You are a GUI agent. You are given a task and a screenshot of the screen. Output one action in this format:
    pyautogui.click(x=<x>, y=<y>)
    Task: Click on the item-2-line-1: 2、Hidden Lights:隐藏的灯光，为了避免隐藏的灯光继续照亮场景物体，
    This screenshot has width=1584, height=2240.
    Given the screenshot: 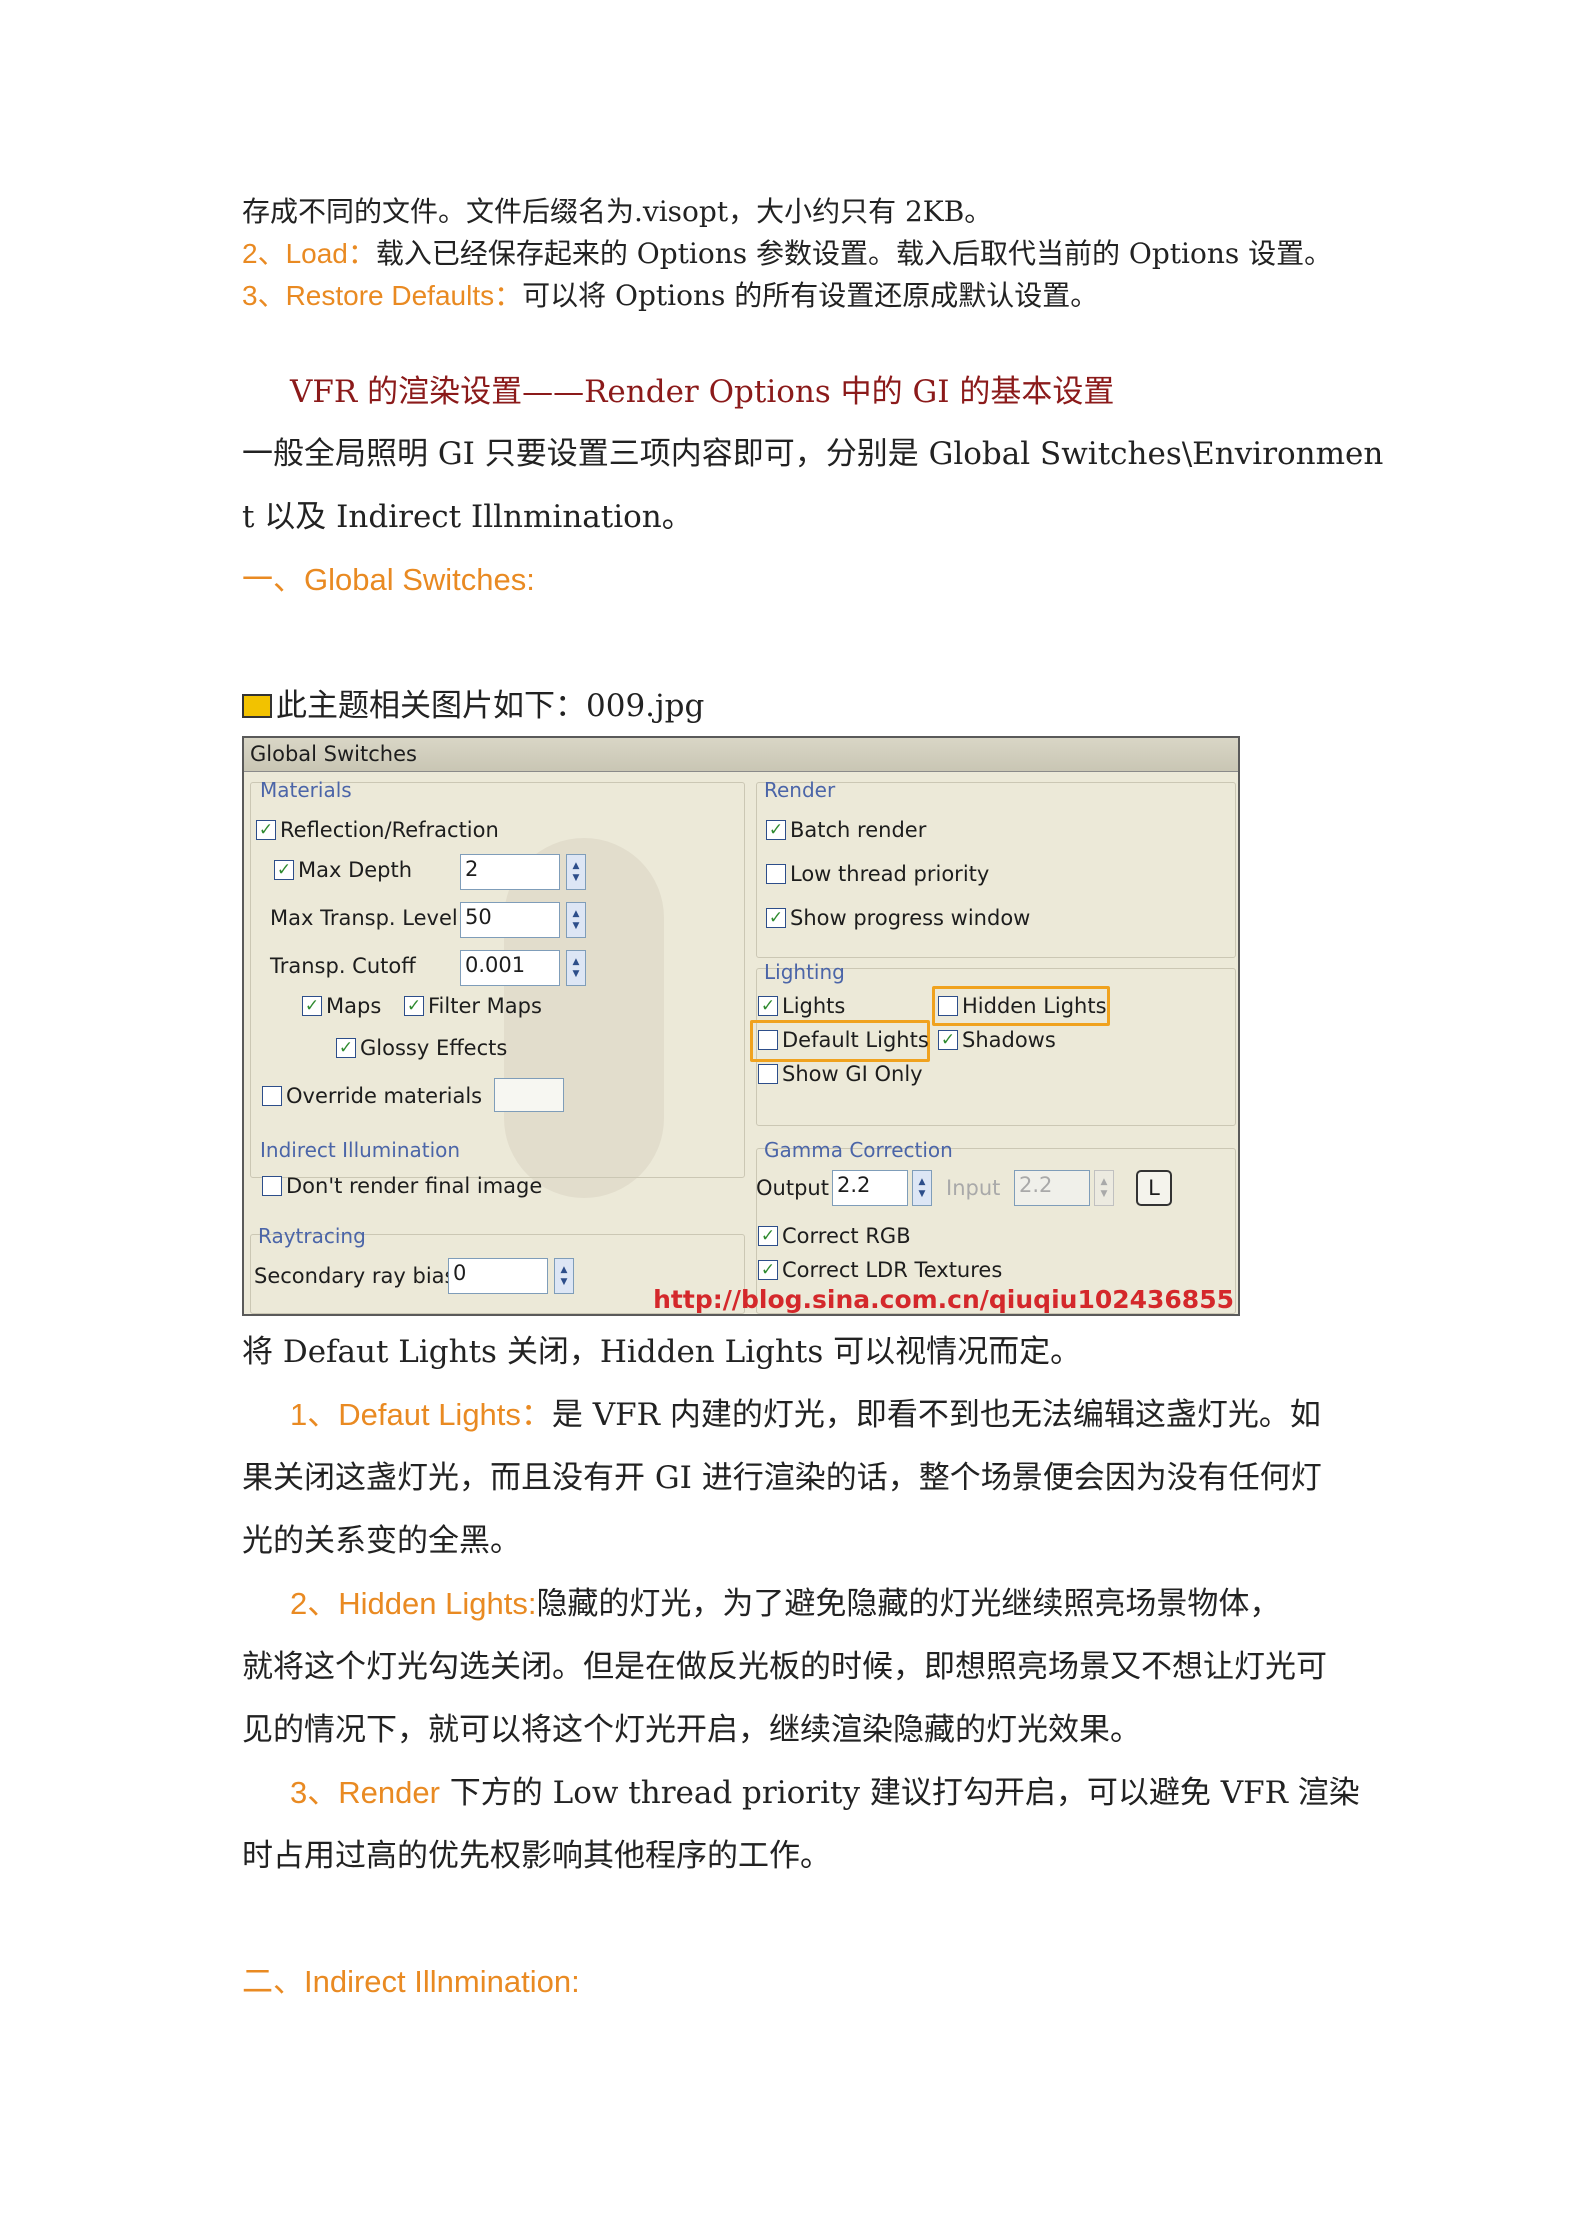 What is the action you would take?
    pyautogui.click(x=785, y=1604)
    